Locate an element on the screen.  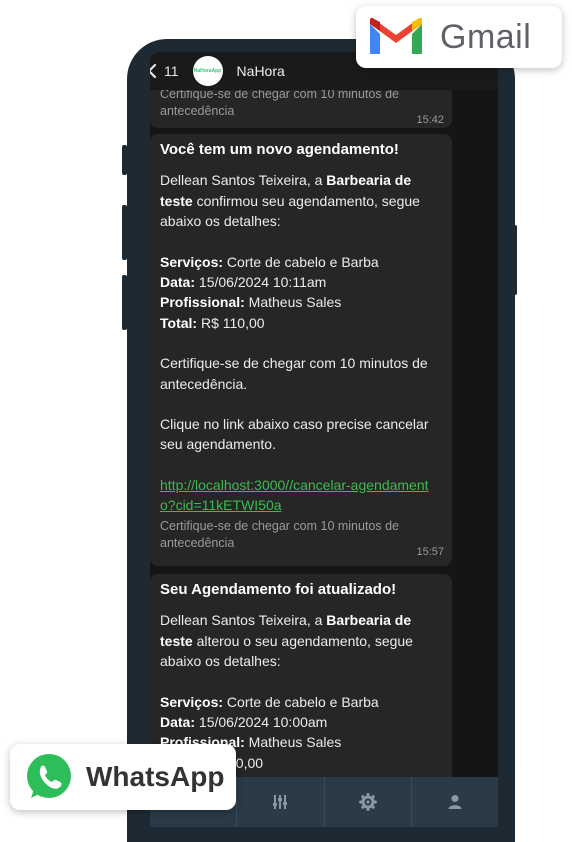
detail-total: Total: R$ 110,00 is located at coordinates (212, 322).